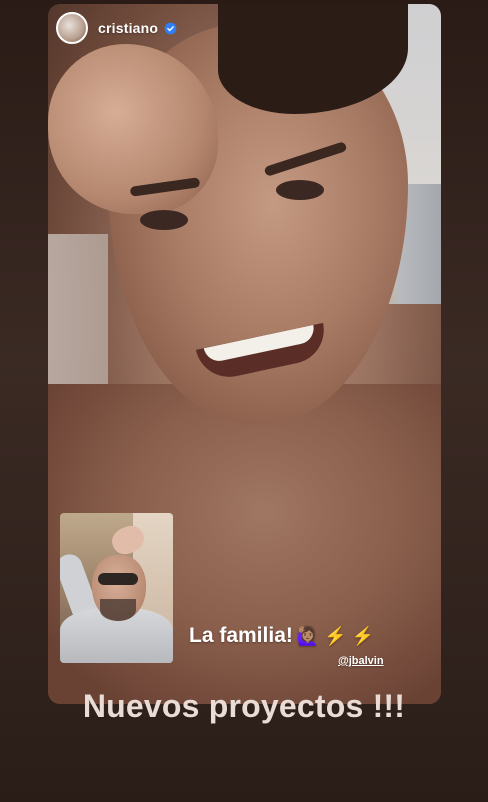 The image size is (488, 802). Describe the element at coordinates (241, 635) in the screenshot. I see `caption-text: La familia!` at that location.